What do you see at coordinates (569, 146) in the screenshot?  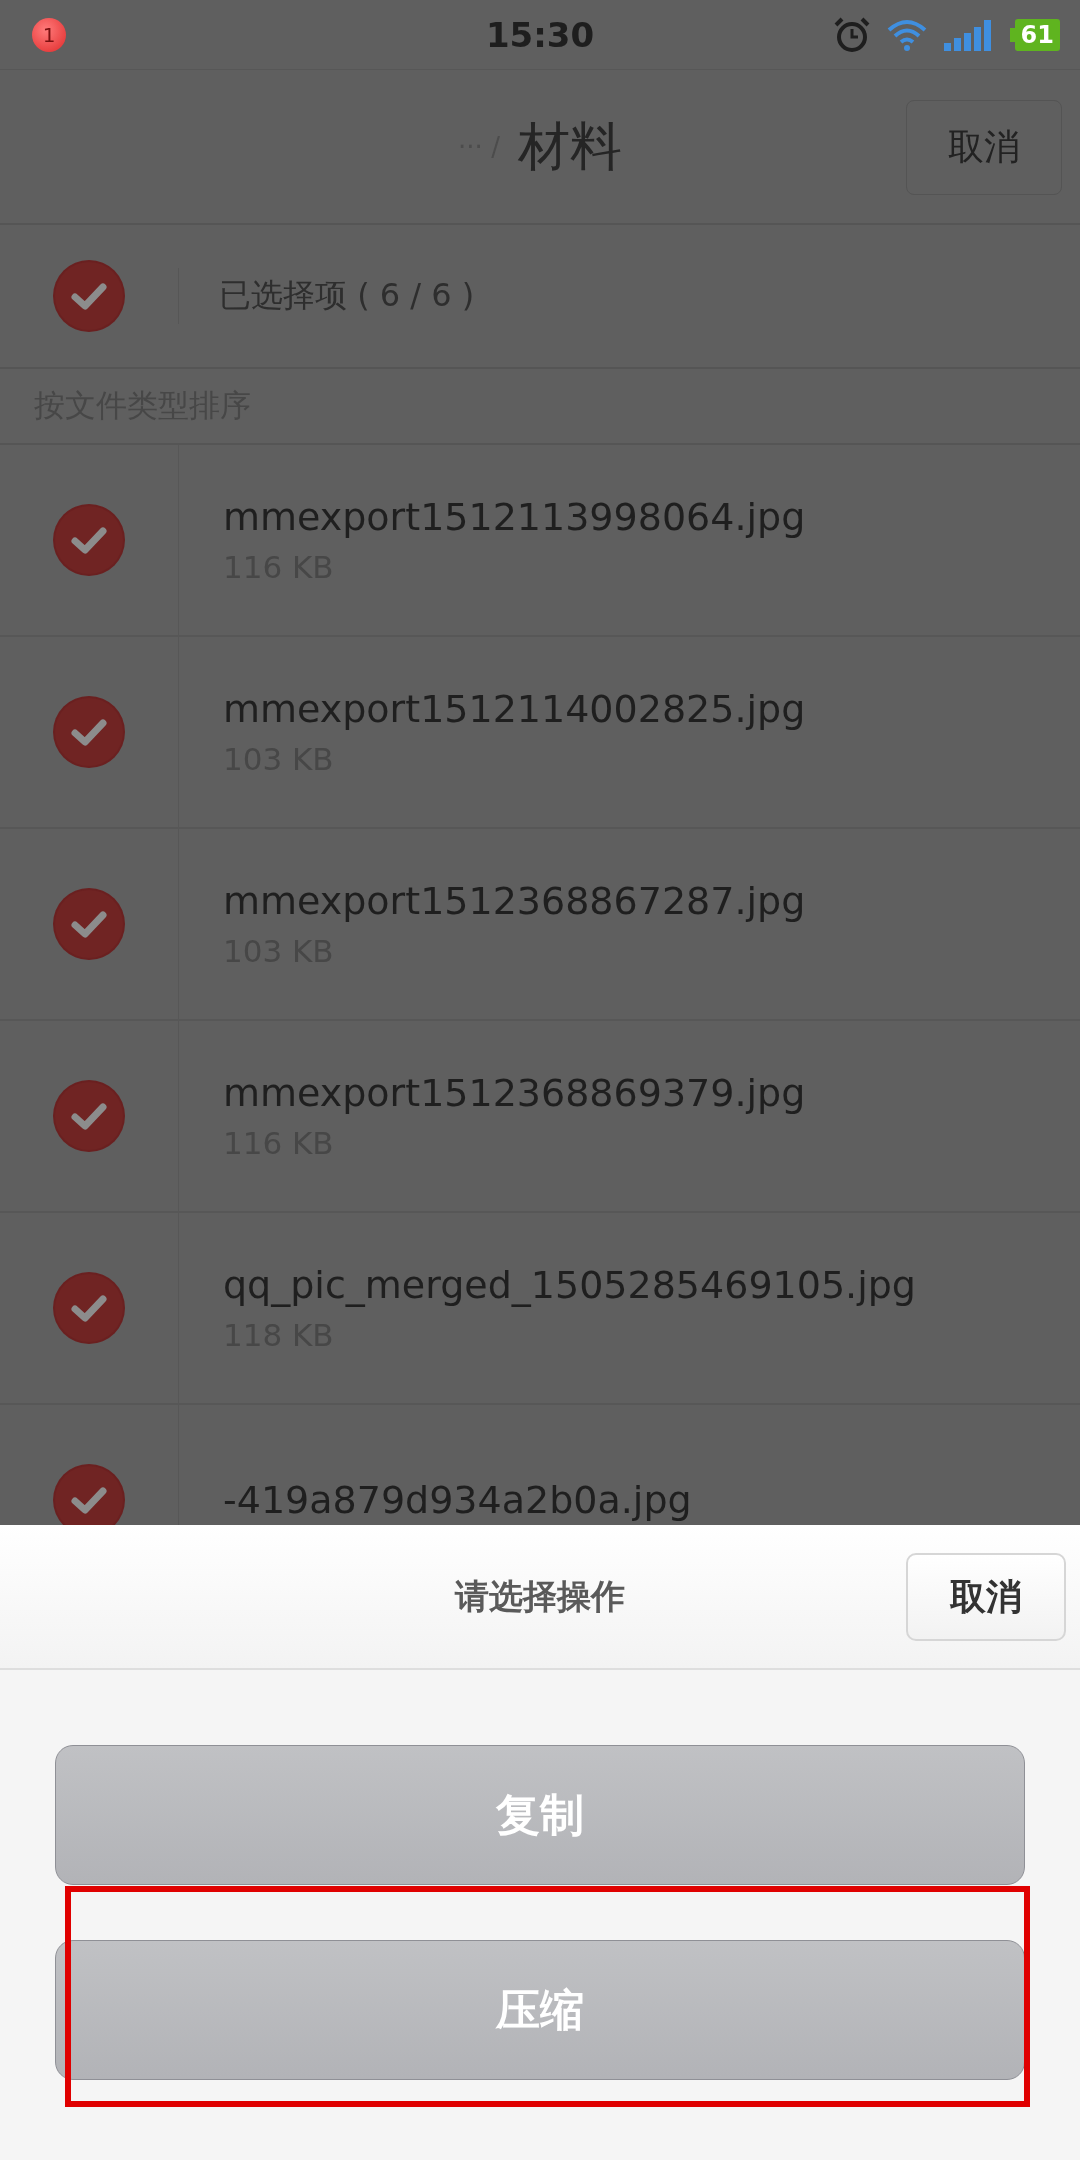 I see `folder-title: 材料` at bounding box center [569, 146].